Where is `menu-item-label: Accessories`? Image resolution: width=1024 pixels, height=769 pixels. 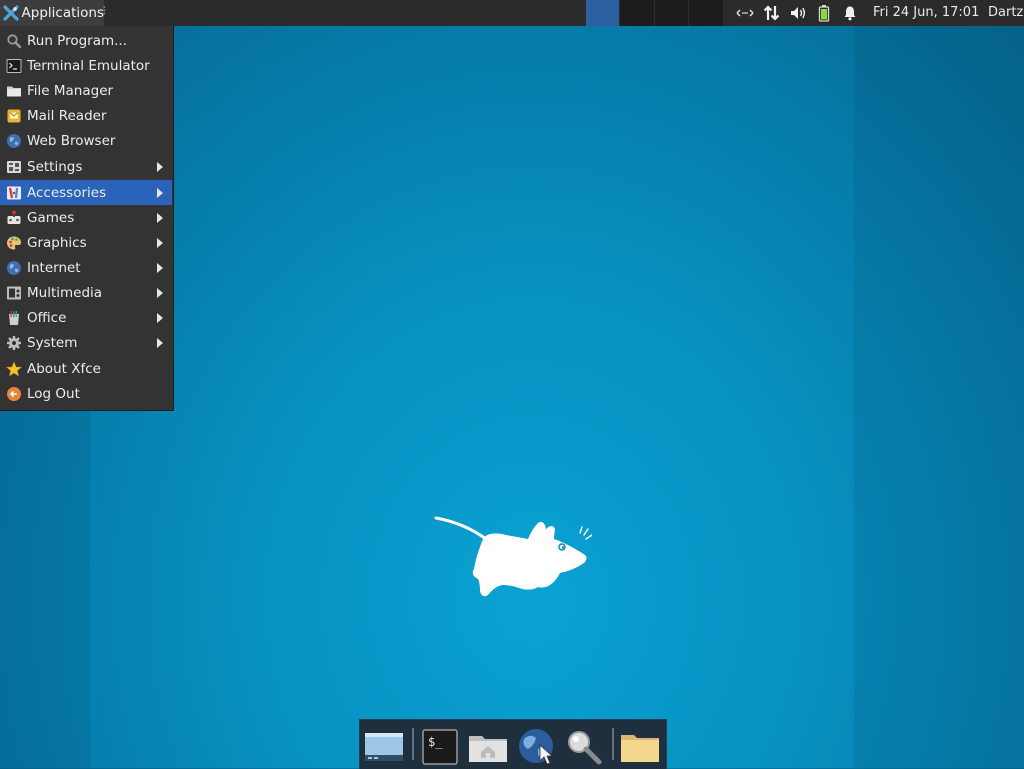
menu-item-label: Accessories is located at coordinates (67, 192).